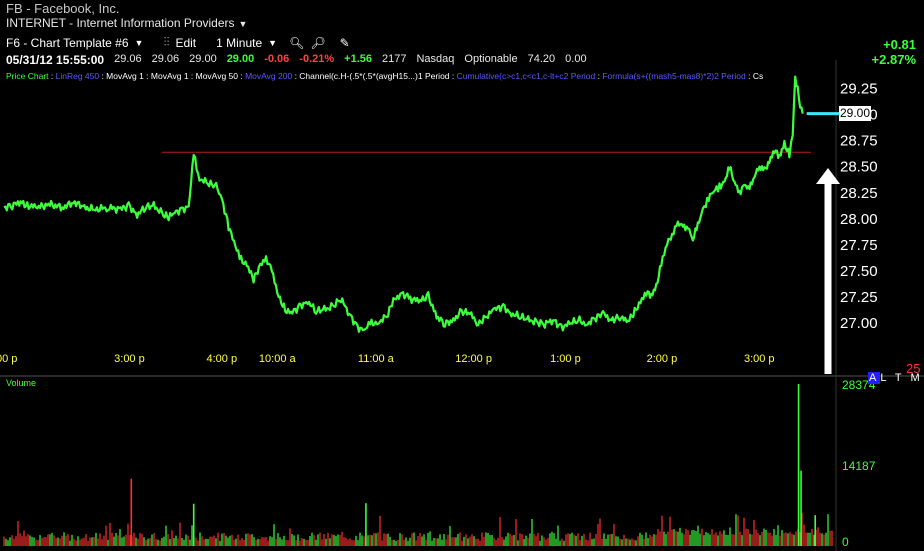 This screenshot has width=924, height=551. I want to click on volume-pane-title: Volume, so click(21, 383).